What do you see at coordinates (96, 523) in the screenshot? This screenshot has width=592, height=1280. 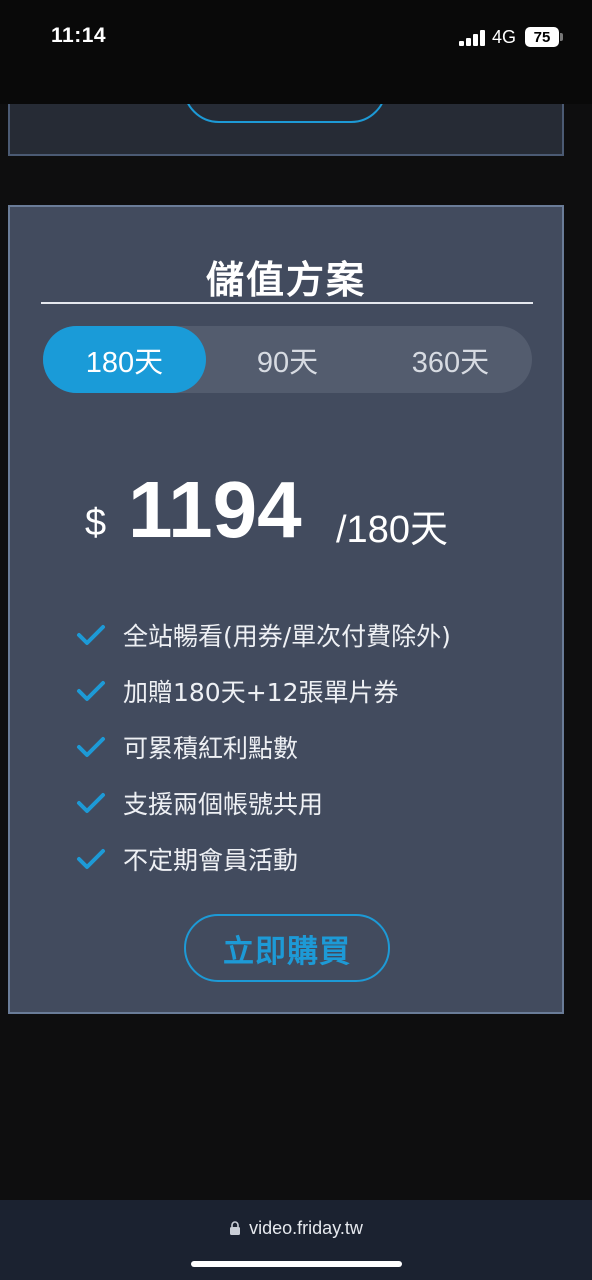 I see `price-currency: $` at bounding box center [96, 523].